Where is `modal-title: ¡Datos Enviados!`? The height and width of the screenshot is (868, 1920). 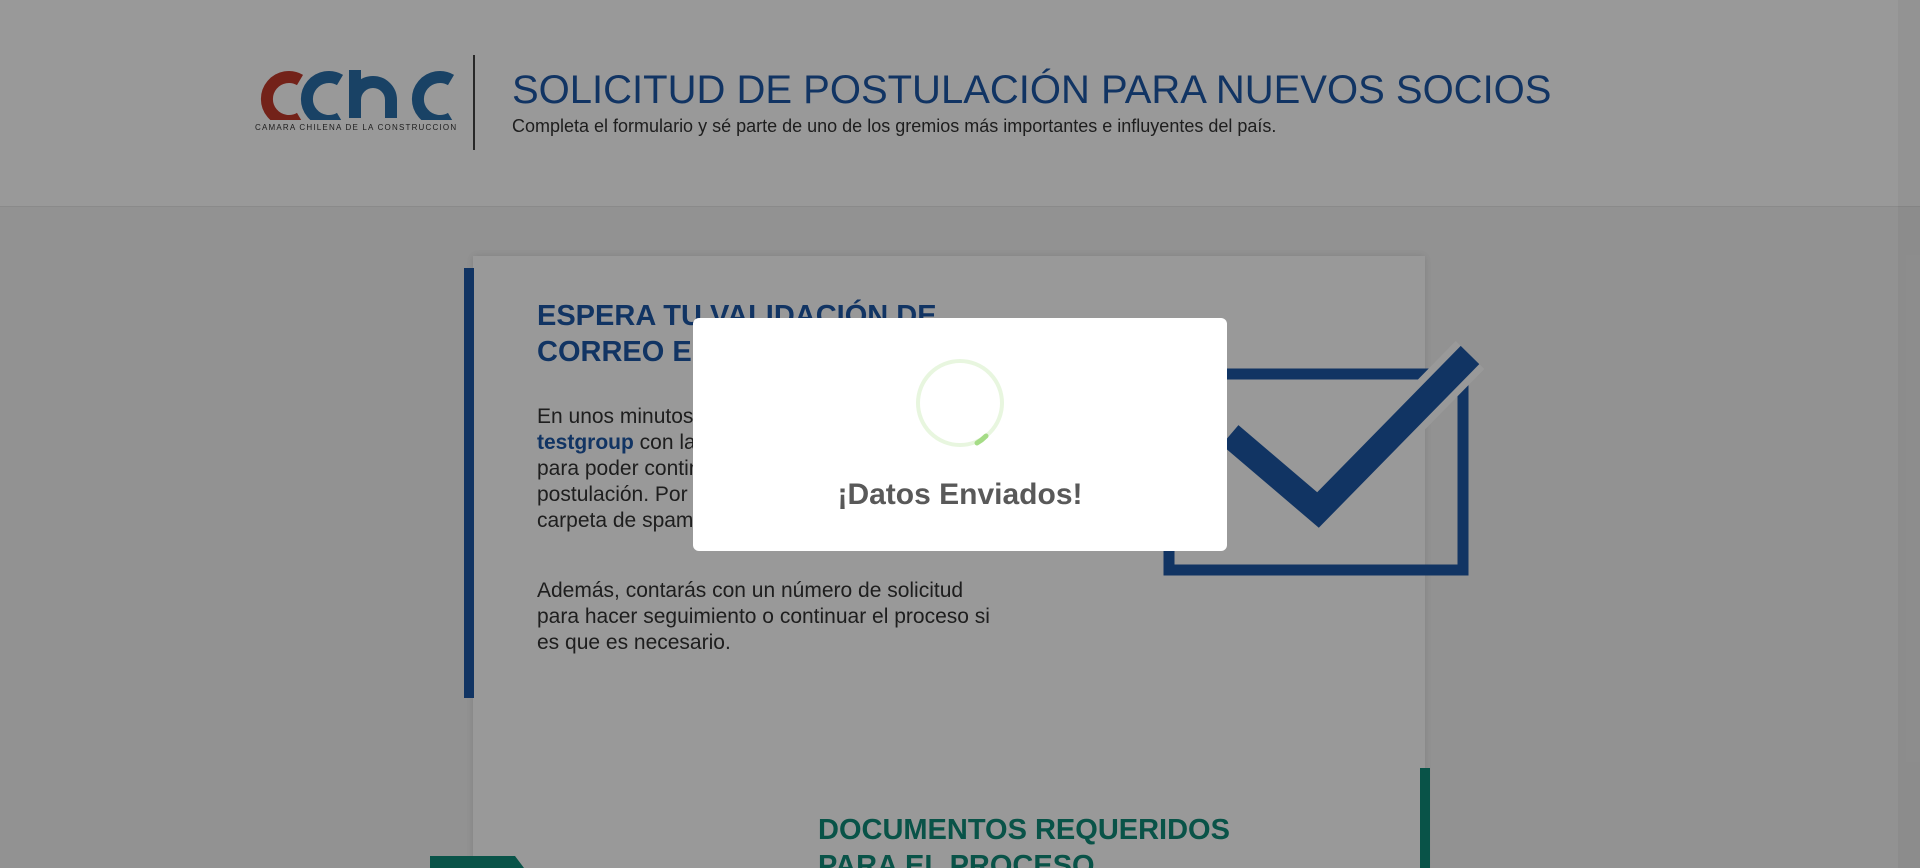 modal-title: ¡Datos Enviados! is located at coordinates (960, 494).